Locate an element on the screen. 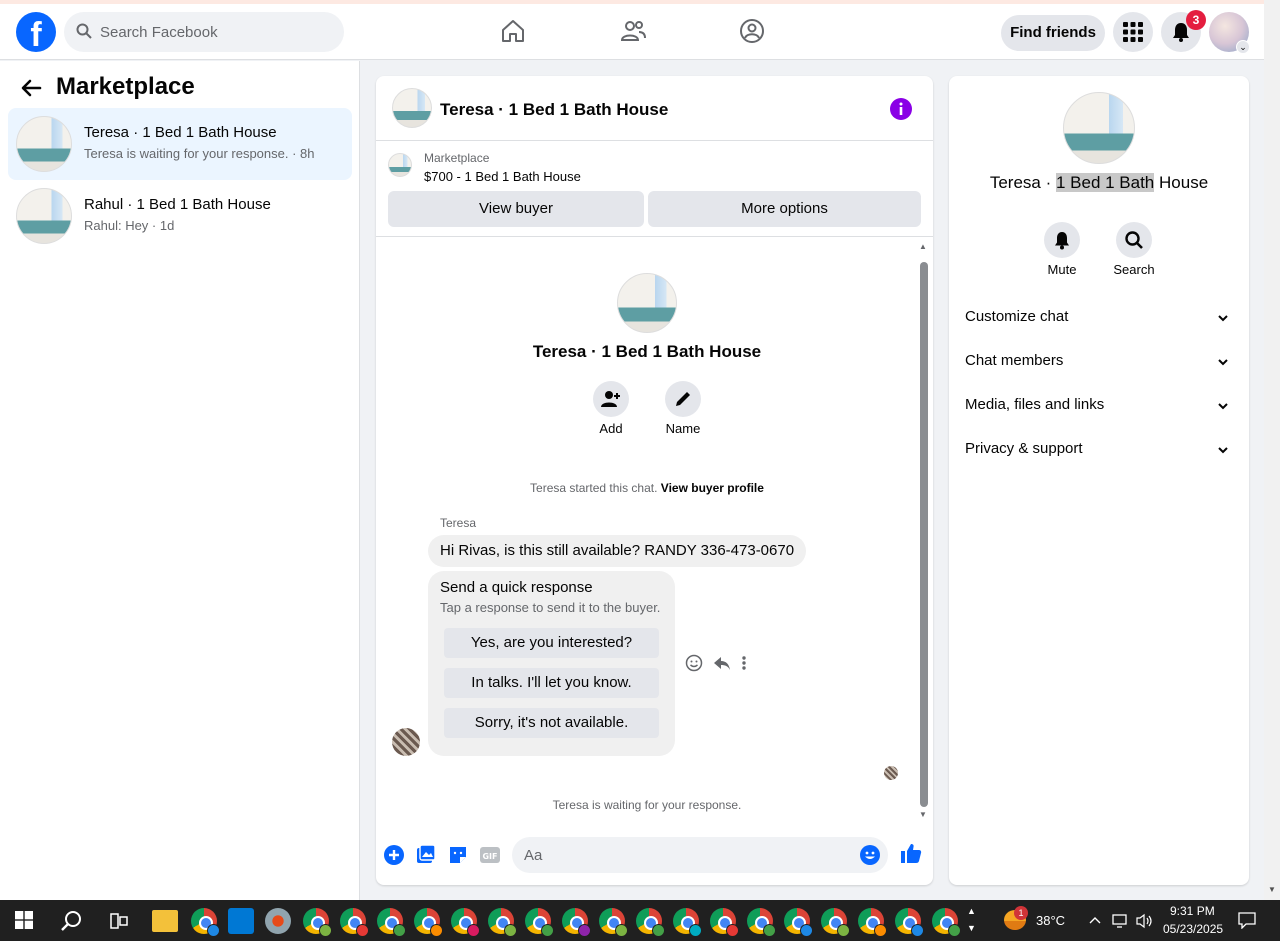  pencil-icon is located at coordinates (683, 399).